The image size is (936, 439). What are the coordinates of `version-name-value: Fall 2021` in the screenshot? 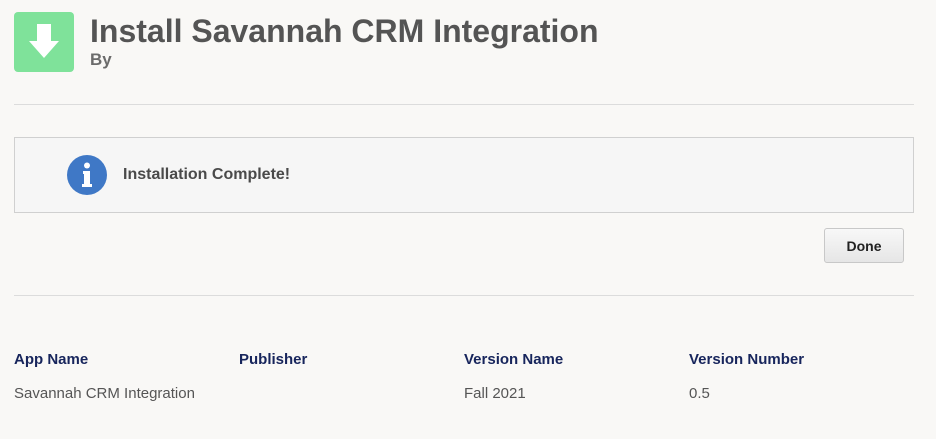 It's located at (495, 393).